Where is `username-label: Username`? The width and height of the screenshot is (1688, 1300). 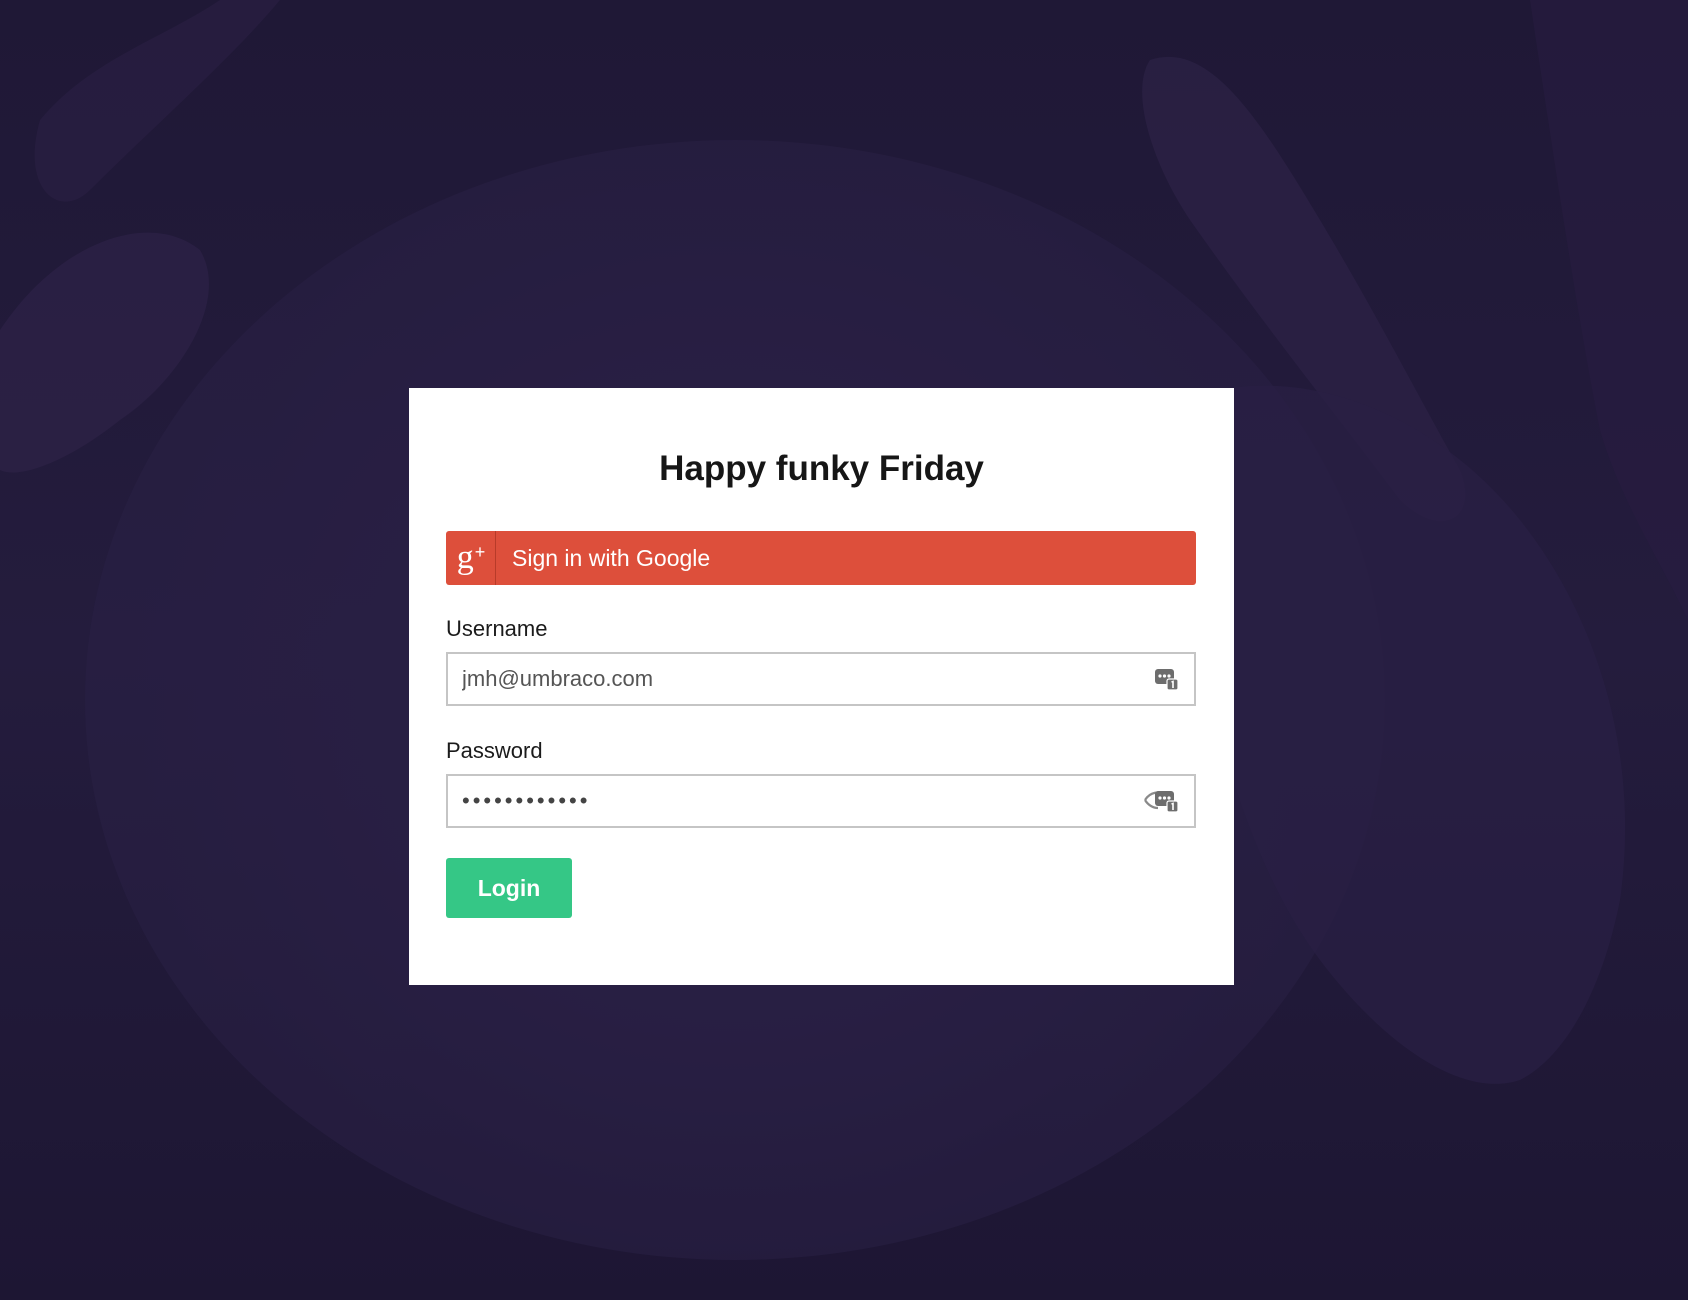 username-label: Username is located at coordinates (497, 628).